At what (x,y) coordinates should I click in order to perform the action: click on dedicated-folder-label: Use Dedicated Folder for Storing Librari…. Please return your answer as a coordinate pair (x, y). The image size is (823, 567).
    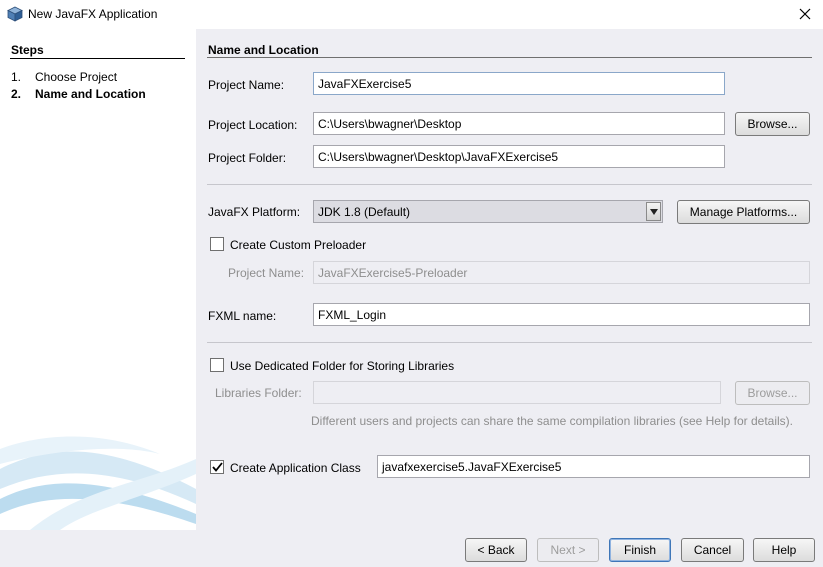
    Looking at the image, I should click on (342, 366).